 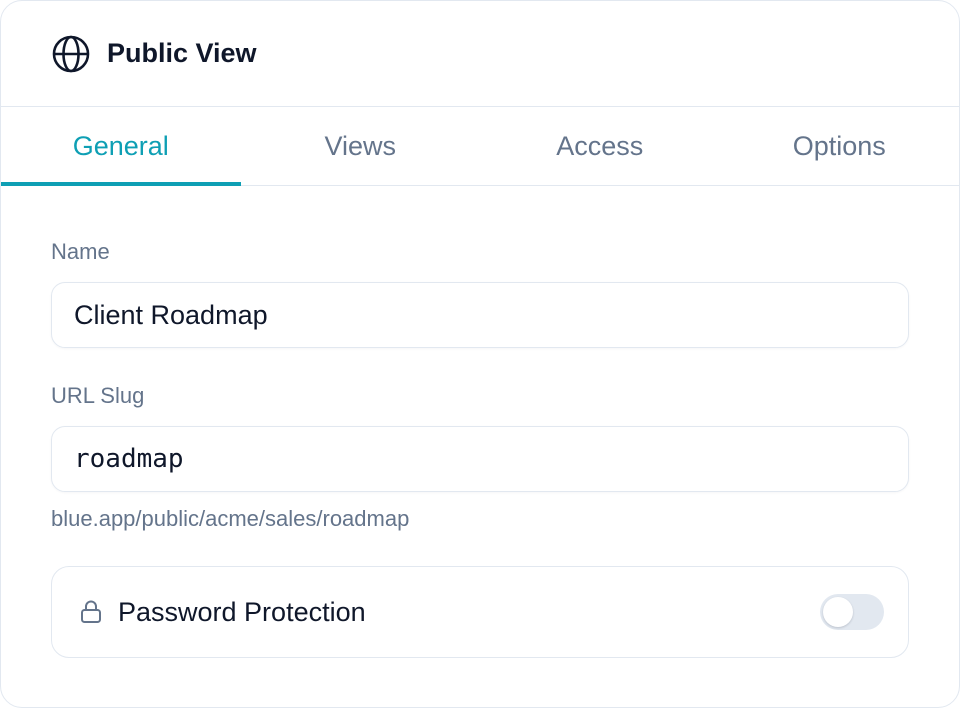 I want to click on url-preview-hint: blue.app/public/acme/sales/roadmap, so click(x=230, y=518).